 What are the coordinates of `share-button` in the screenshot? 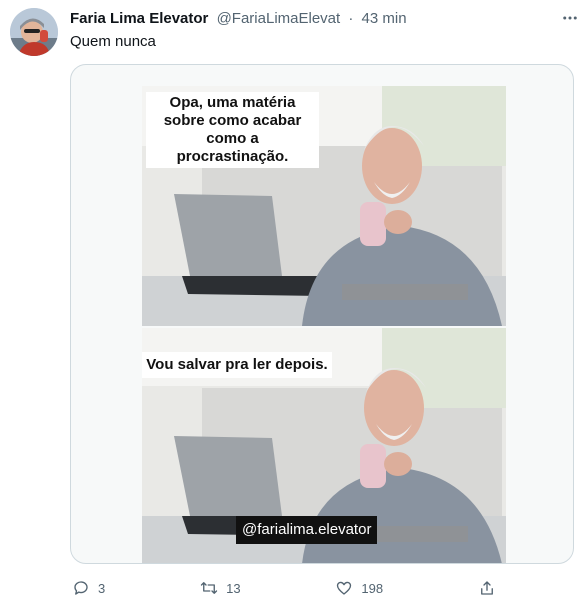 It's located at (487, 588).